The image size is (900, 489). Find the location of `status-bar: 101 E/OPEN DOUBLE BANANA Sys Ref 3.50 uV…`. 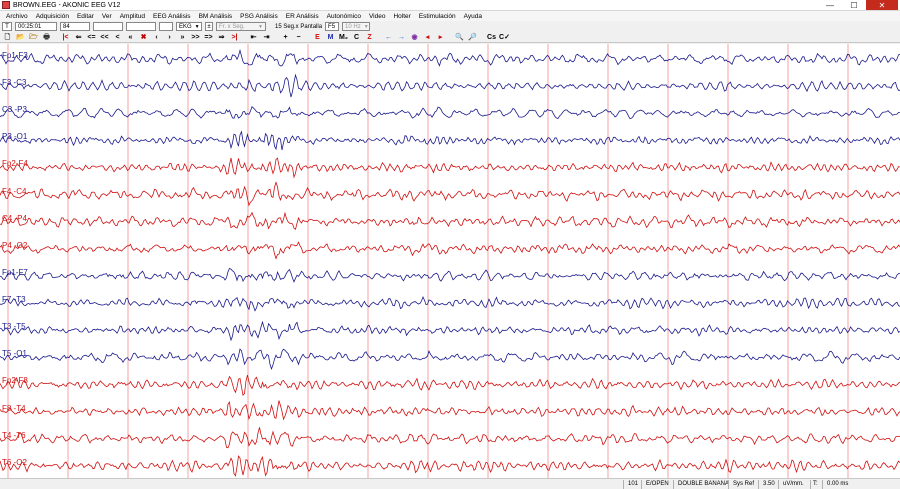

status-bar: 101 E/OPEN DOUBLE BANANA Sys Ref 3.50 uV… is located at coordinates (450, 483).